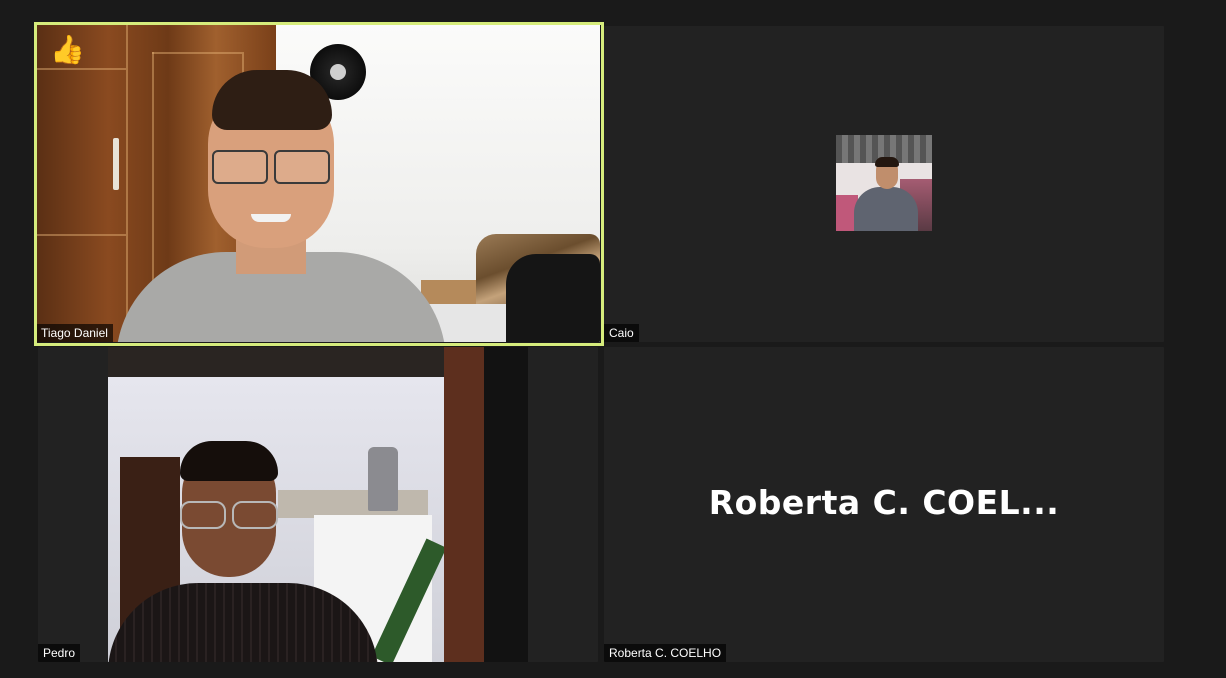  Describe the element at coordinates (74, 333) in the screenshot. I see `participant-name-label: Tiago Daniel` at that location.